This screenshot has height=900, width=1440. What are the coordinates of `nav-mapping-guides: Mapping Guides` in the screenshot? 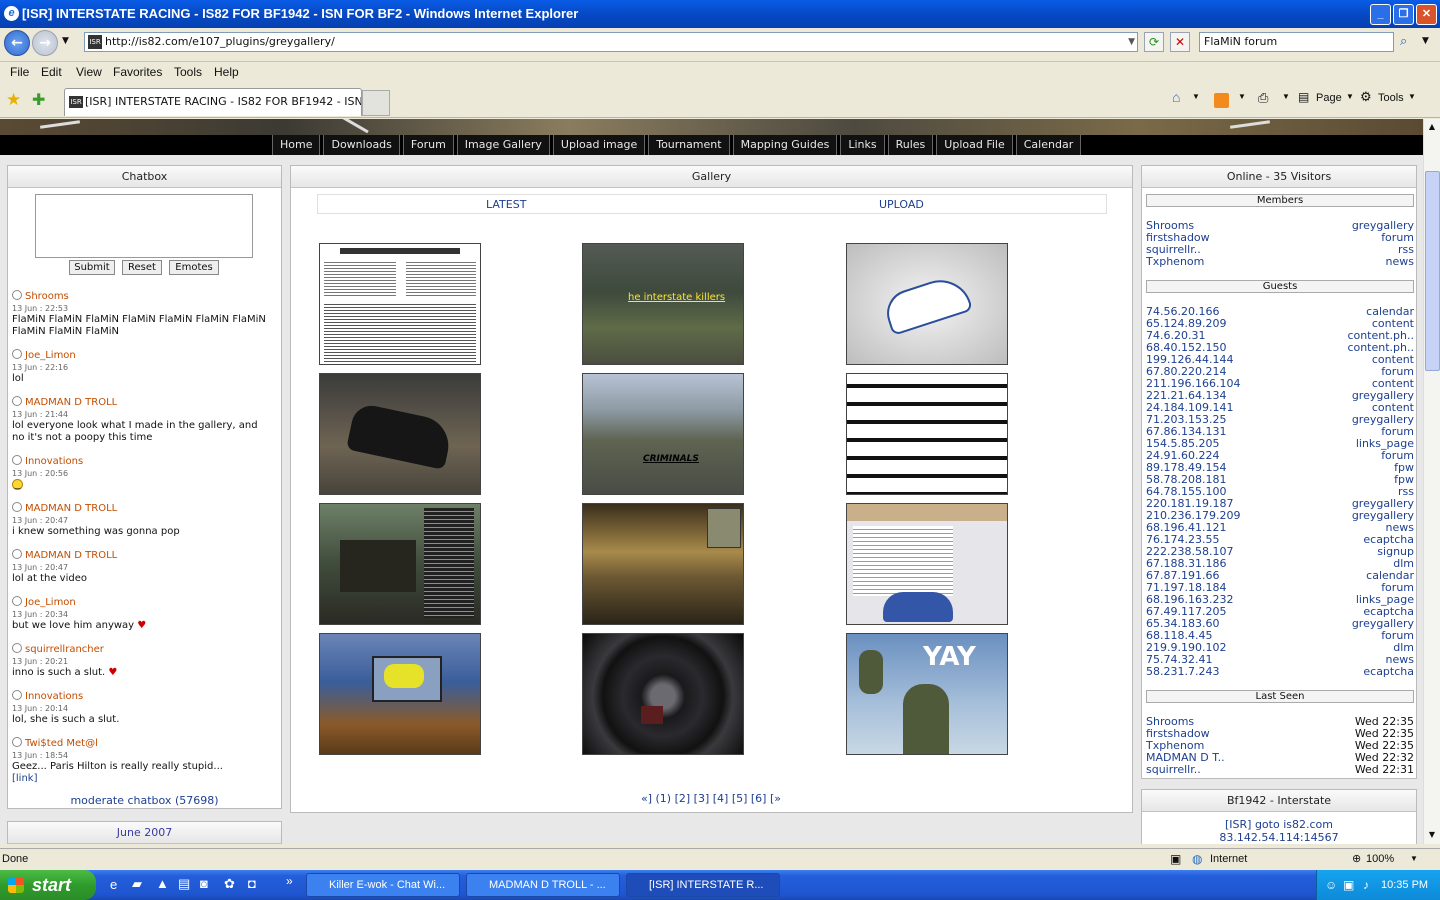 It's located at (785, 145).